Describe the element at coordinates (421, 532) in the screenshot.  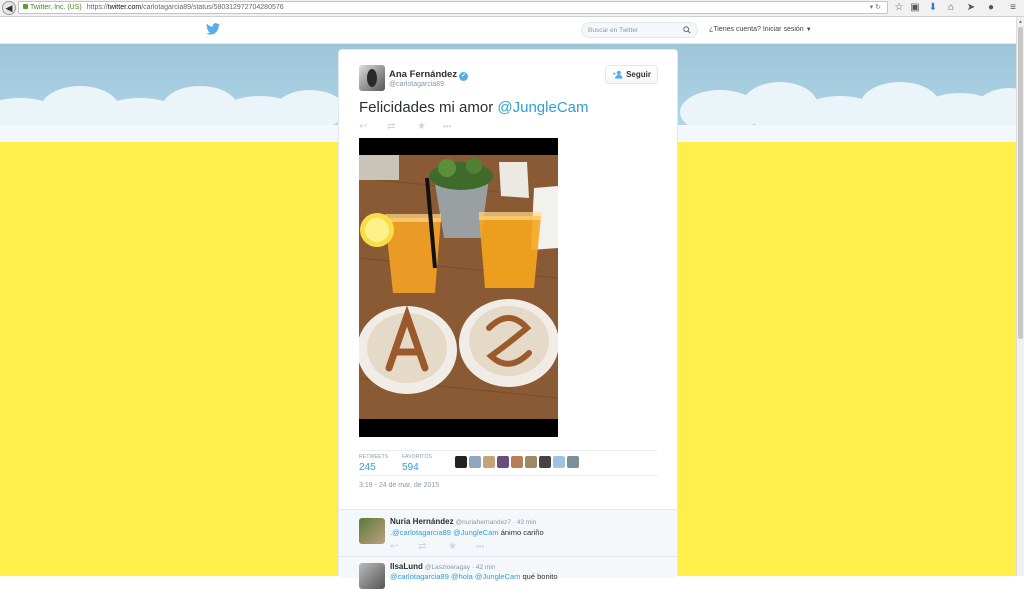
I see `reply-mention: .@carlotagarcia89` at that location.